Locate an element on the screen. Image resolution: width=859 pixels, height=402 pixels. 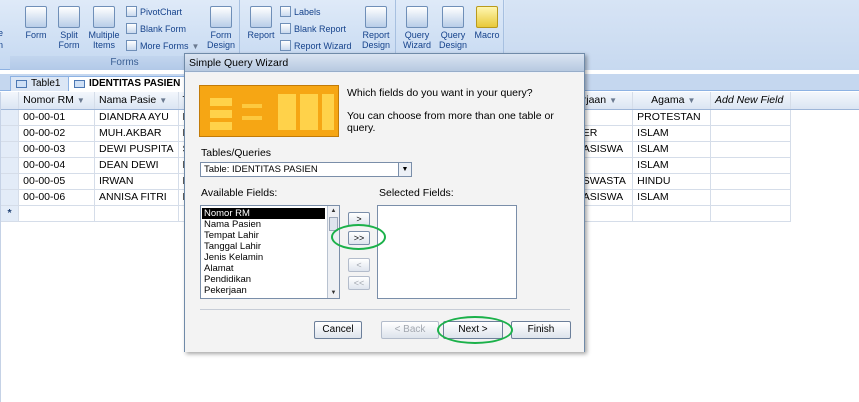
chevron-down-icon: ▼ is located at coordinates (404, 169).